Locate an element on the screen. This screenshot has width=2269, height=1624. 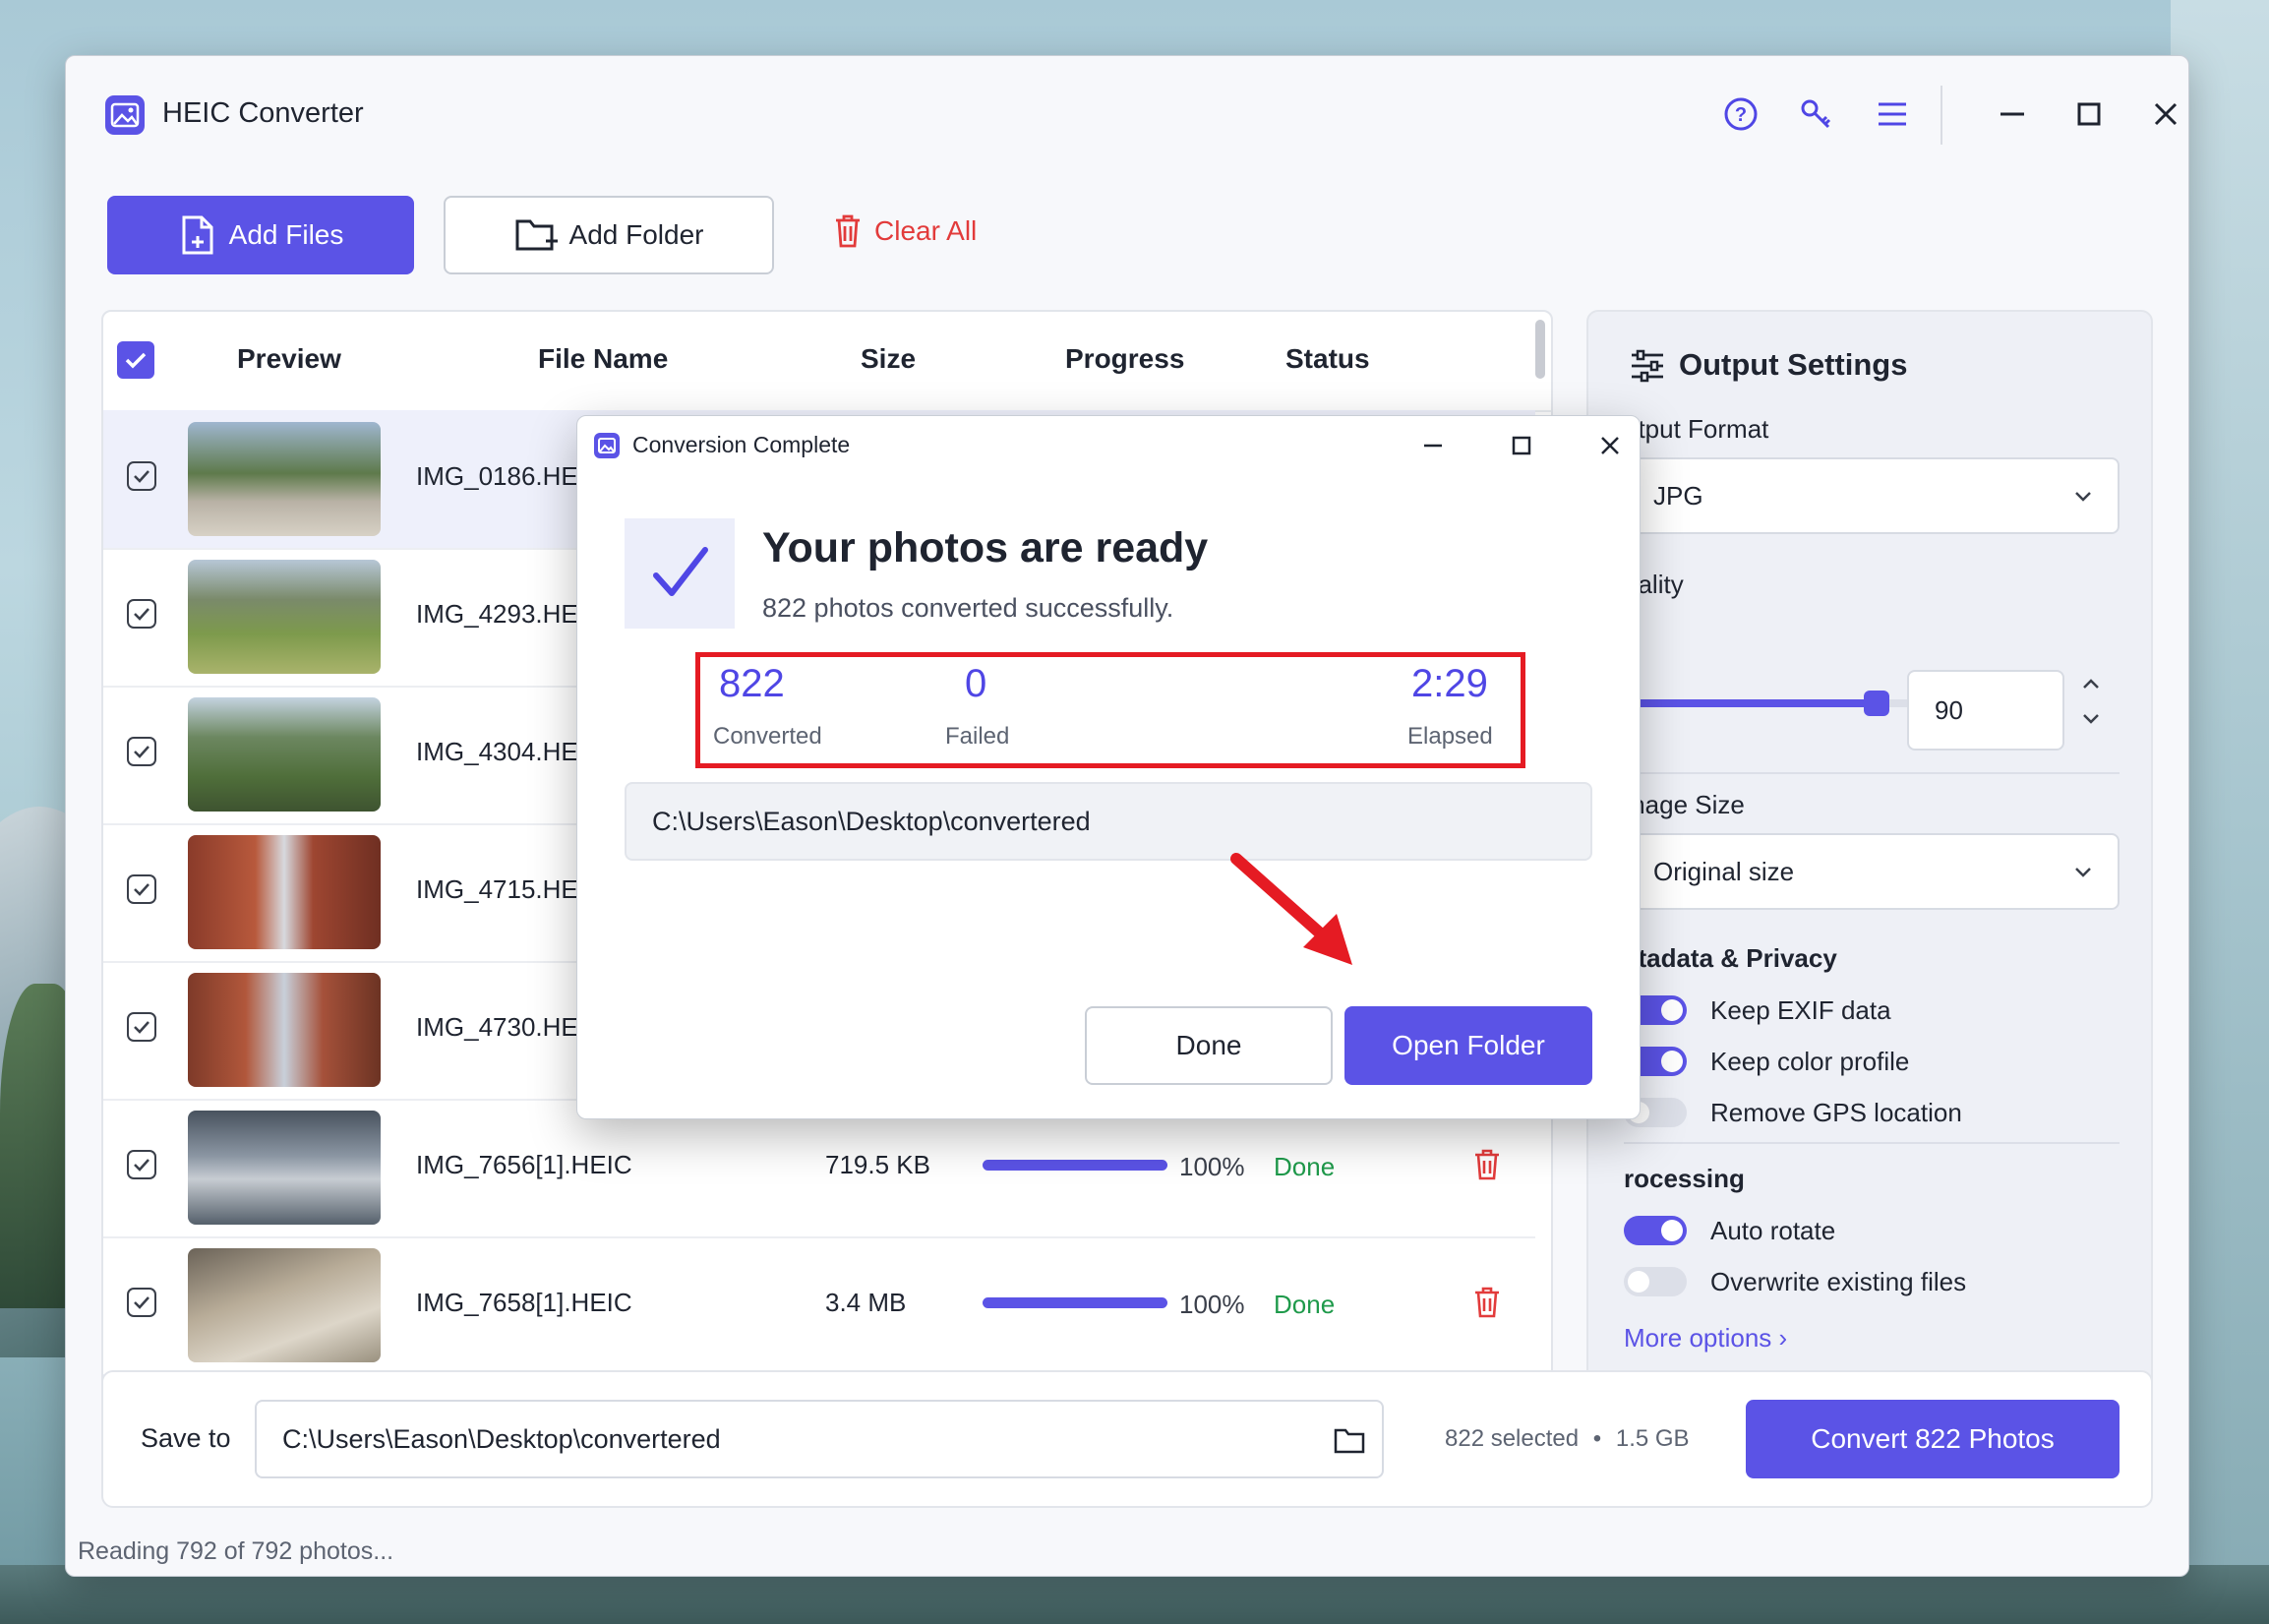
header-file-name: File Name is located at coordinates (603, 359).